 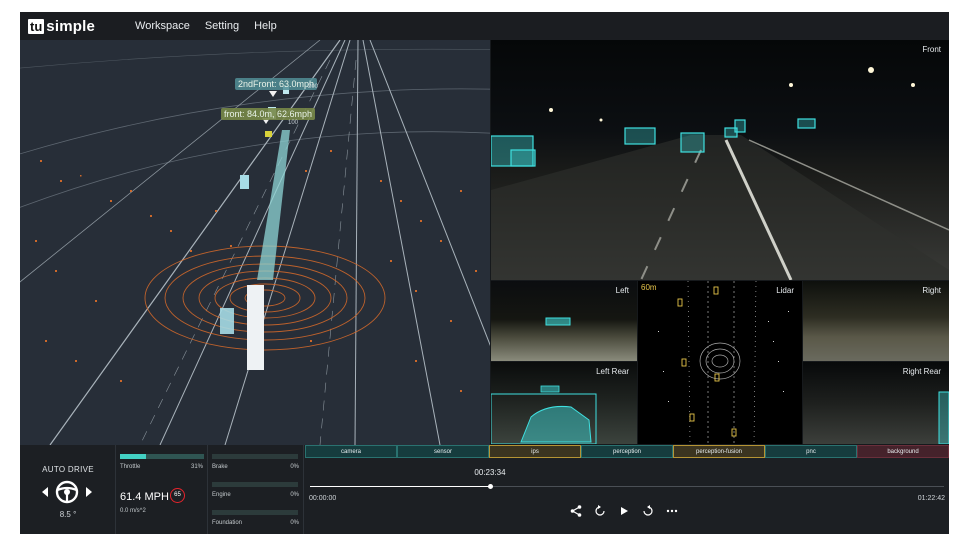 What do you see at coordinates (268, 114) in the screenshot?
I see `front-vehicle-tag: front: 84.0m, 62.6mph` at bounding box center [268, 114].